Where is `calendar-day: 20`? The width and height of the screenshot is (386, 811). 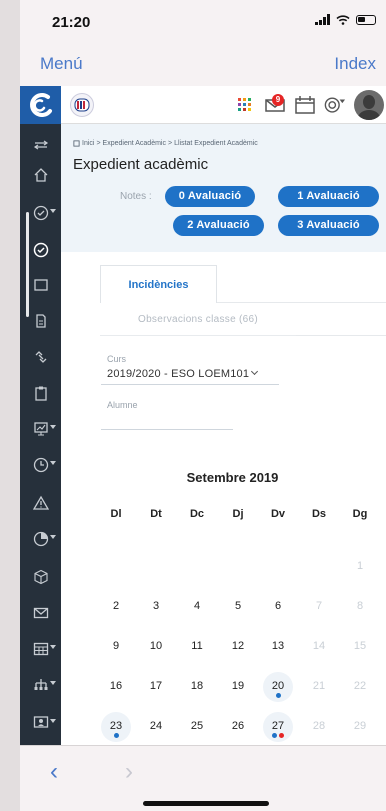 calendar-day: 20 is located at coordinates (278, 689).